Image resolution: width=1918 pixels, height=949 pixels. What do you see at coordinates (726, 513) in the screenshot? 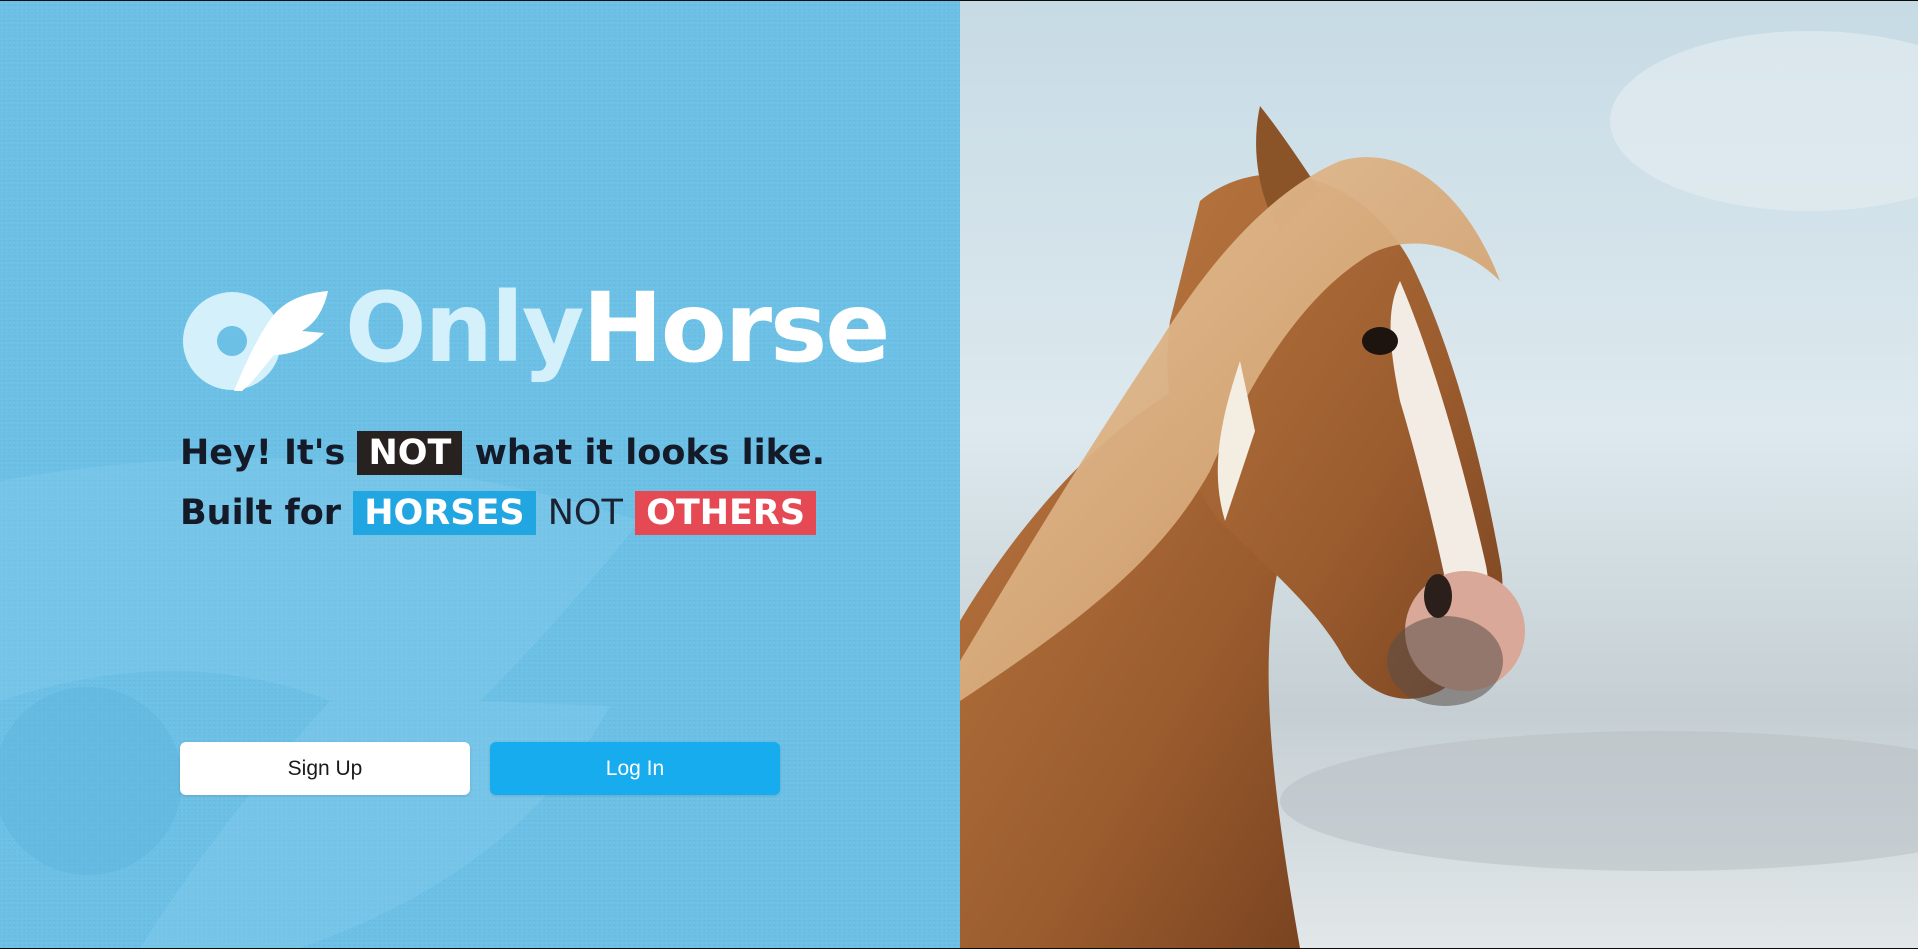
I see `tagline-2-highlight-others: OTHERS` at bounding box center [726, 513].